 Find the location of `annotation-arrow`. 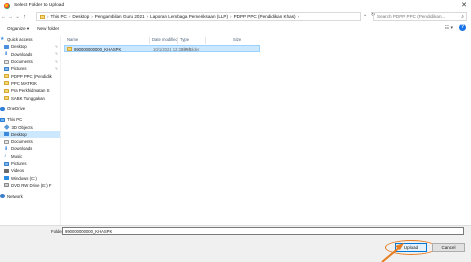

annotation-arrow is located at coordinates (392, 252).